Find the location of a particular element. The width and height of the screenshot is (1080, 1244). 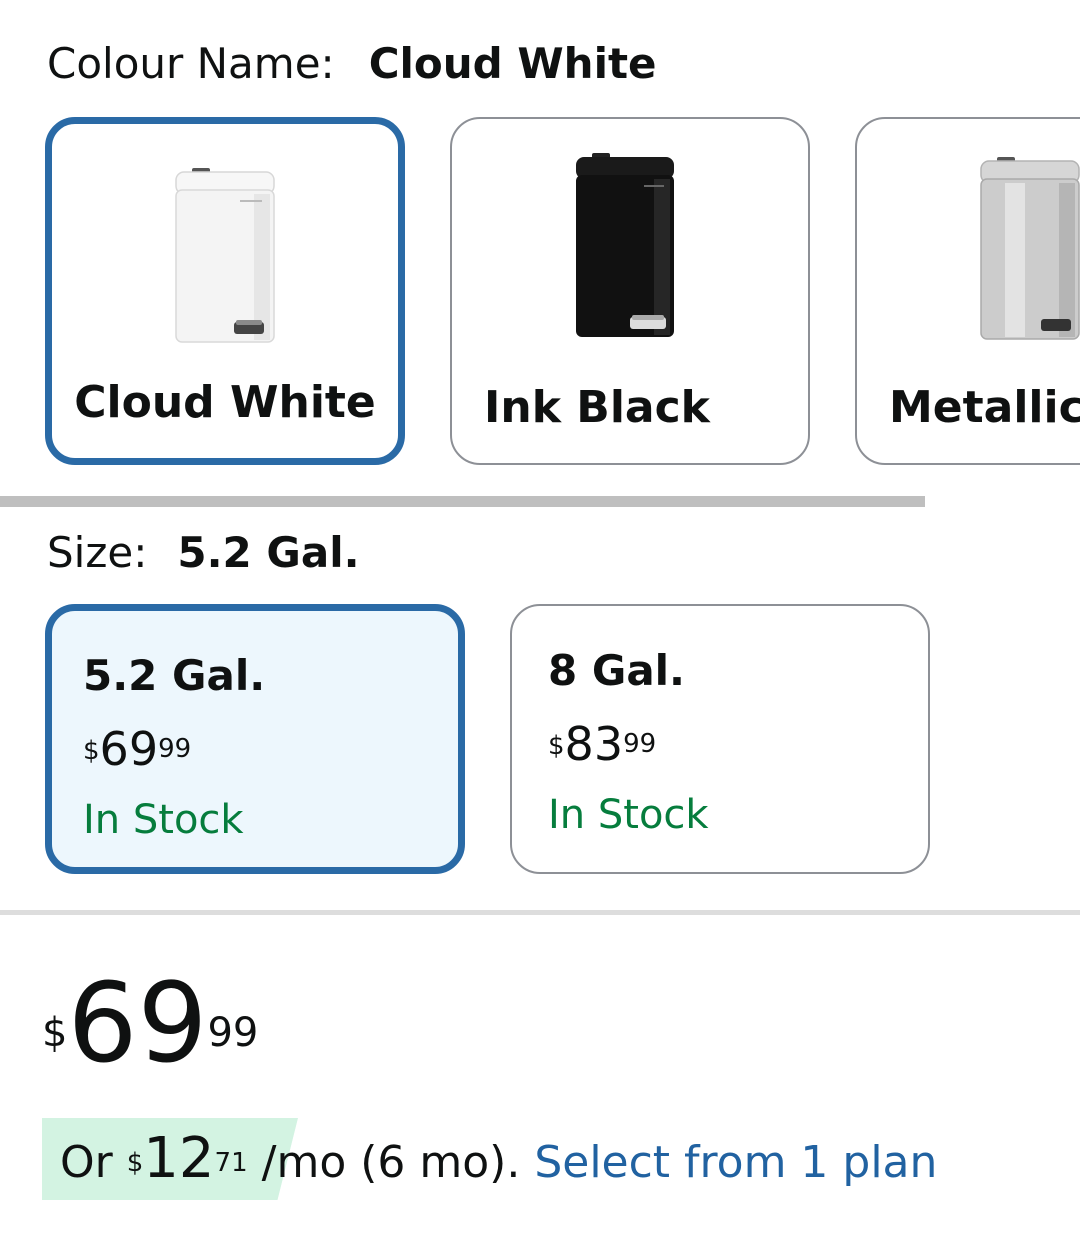

section-divider is located at coordinates (540, 912).